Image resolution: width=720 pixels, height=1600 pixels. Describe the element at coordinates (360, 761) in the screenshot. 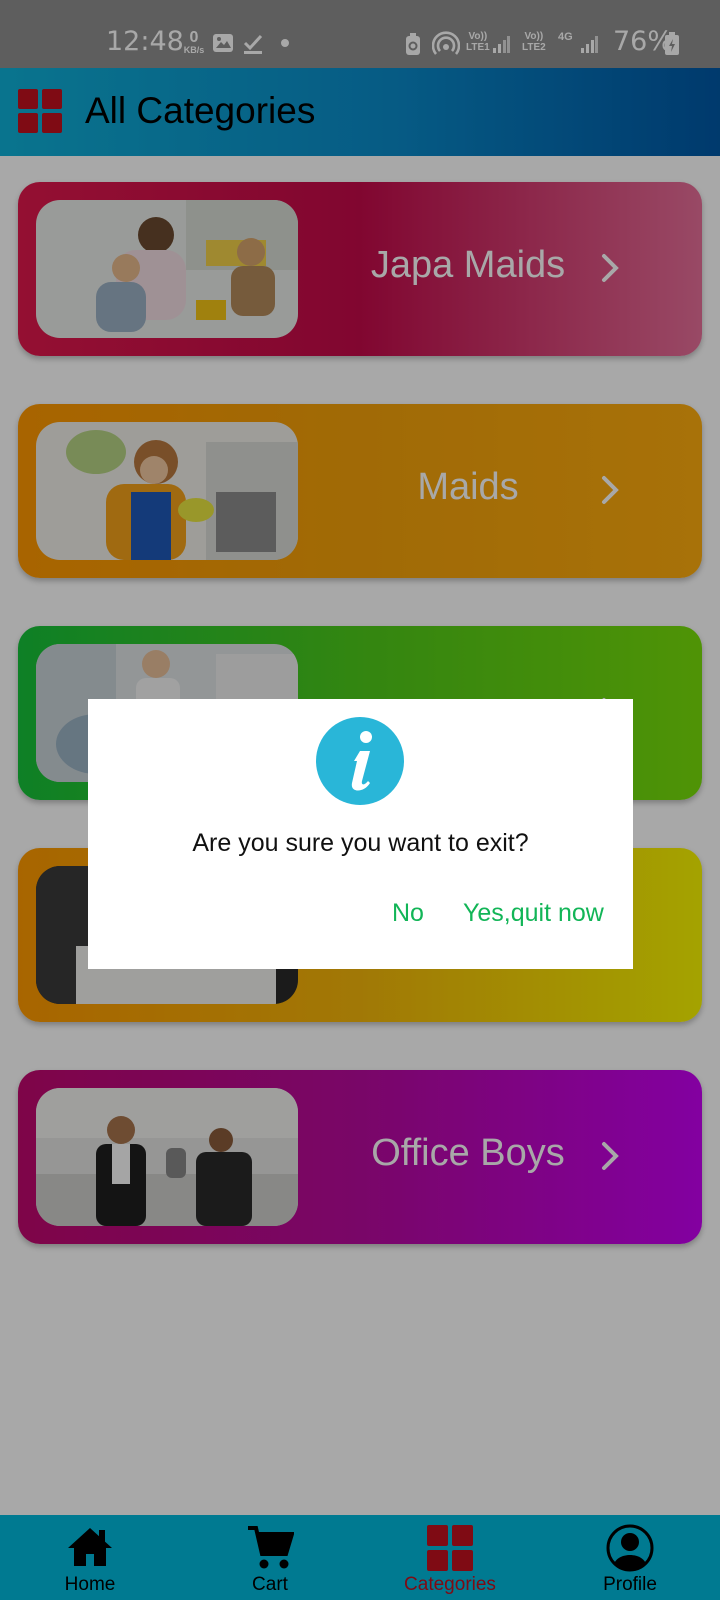

I see `info-icon` at that location.